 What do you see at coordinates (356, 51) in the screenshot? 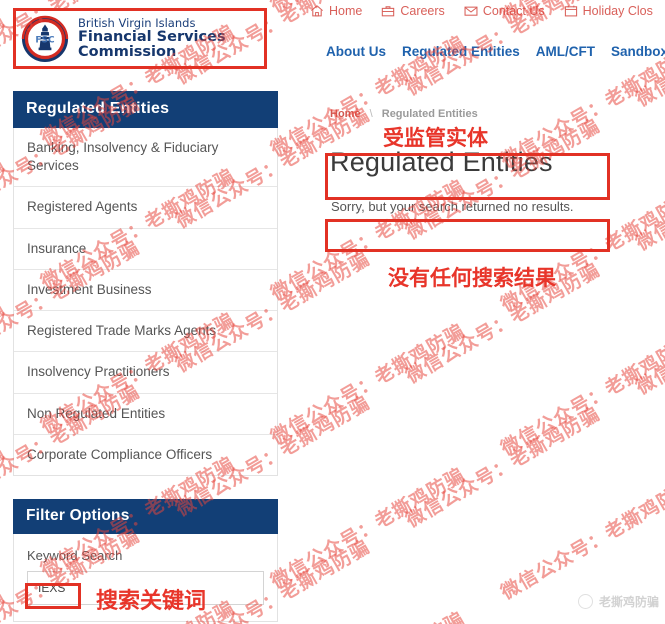
I see `nav-item-about-us: About Us` at bounding box center [356, 51].